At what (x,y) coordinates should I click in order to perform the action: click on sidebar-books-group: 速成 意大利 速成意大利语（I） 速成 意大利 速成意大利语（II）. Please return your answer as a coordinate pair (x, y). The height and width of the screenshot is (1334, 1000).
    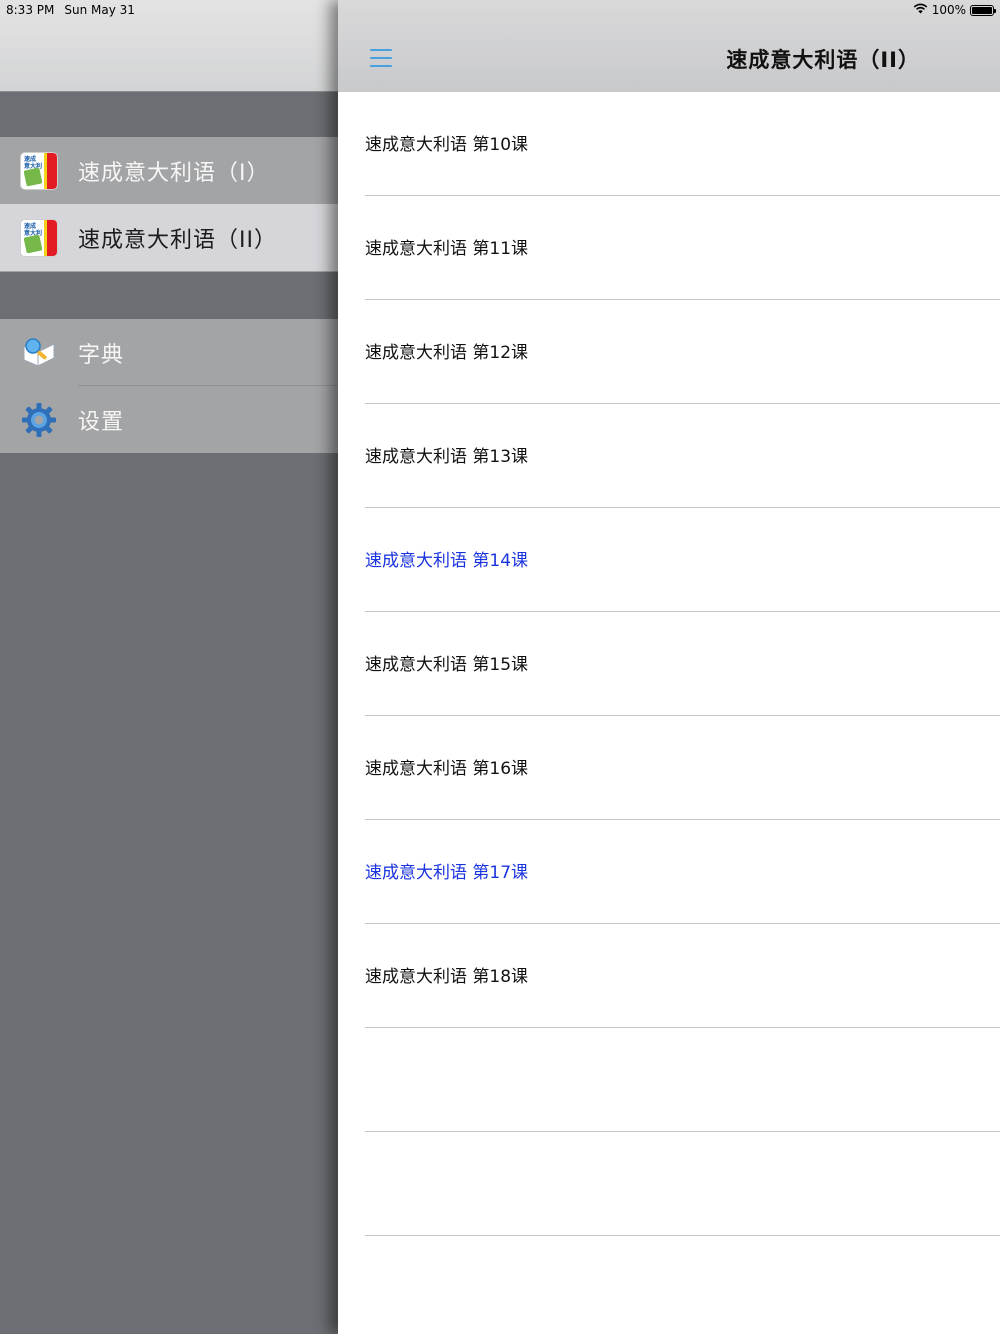
    Looking at the image, I should click on (169, 204).